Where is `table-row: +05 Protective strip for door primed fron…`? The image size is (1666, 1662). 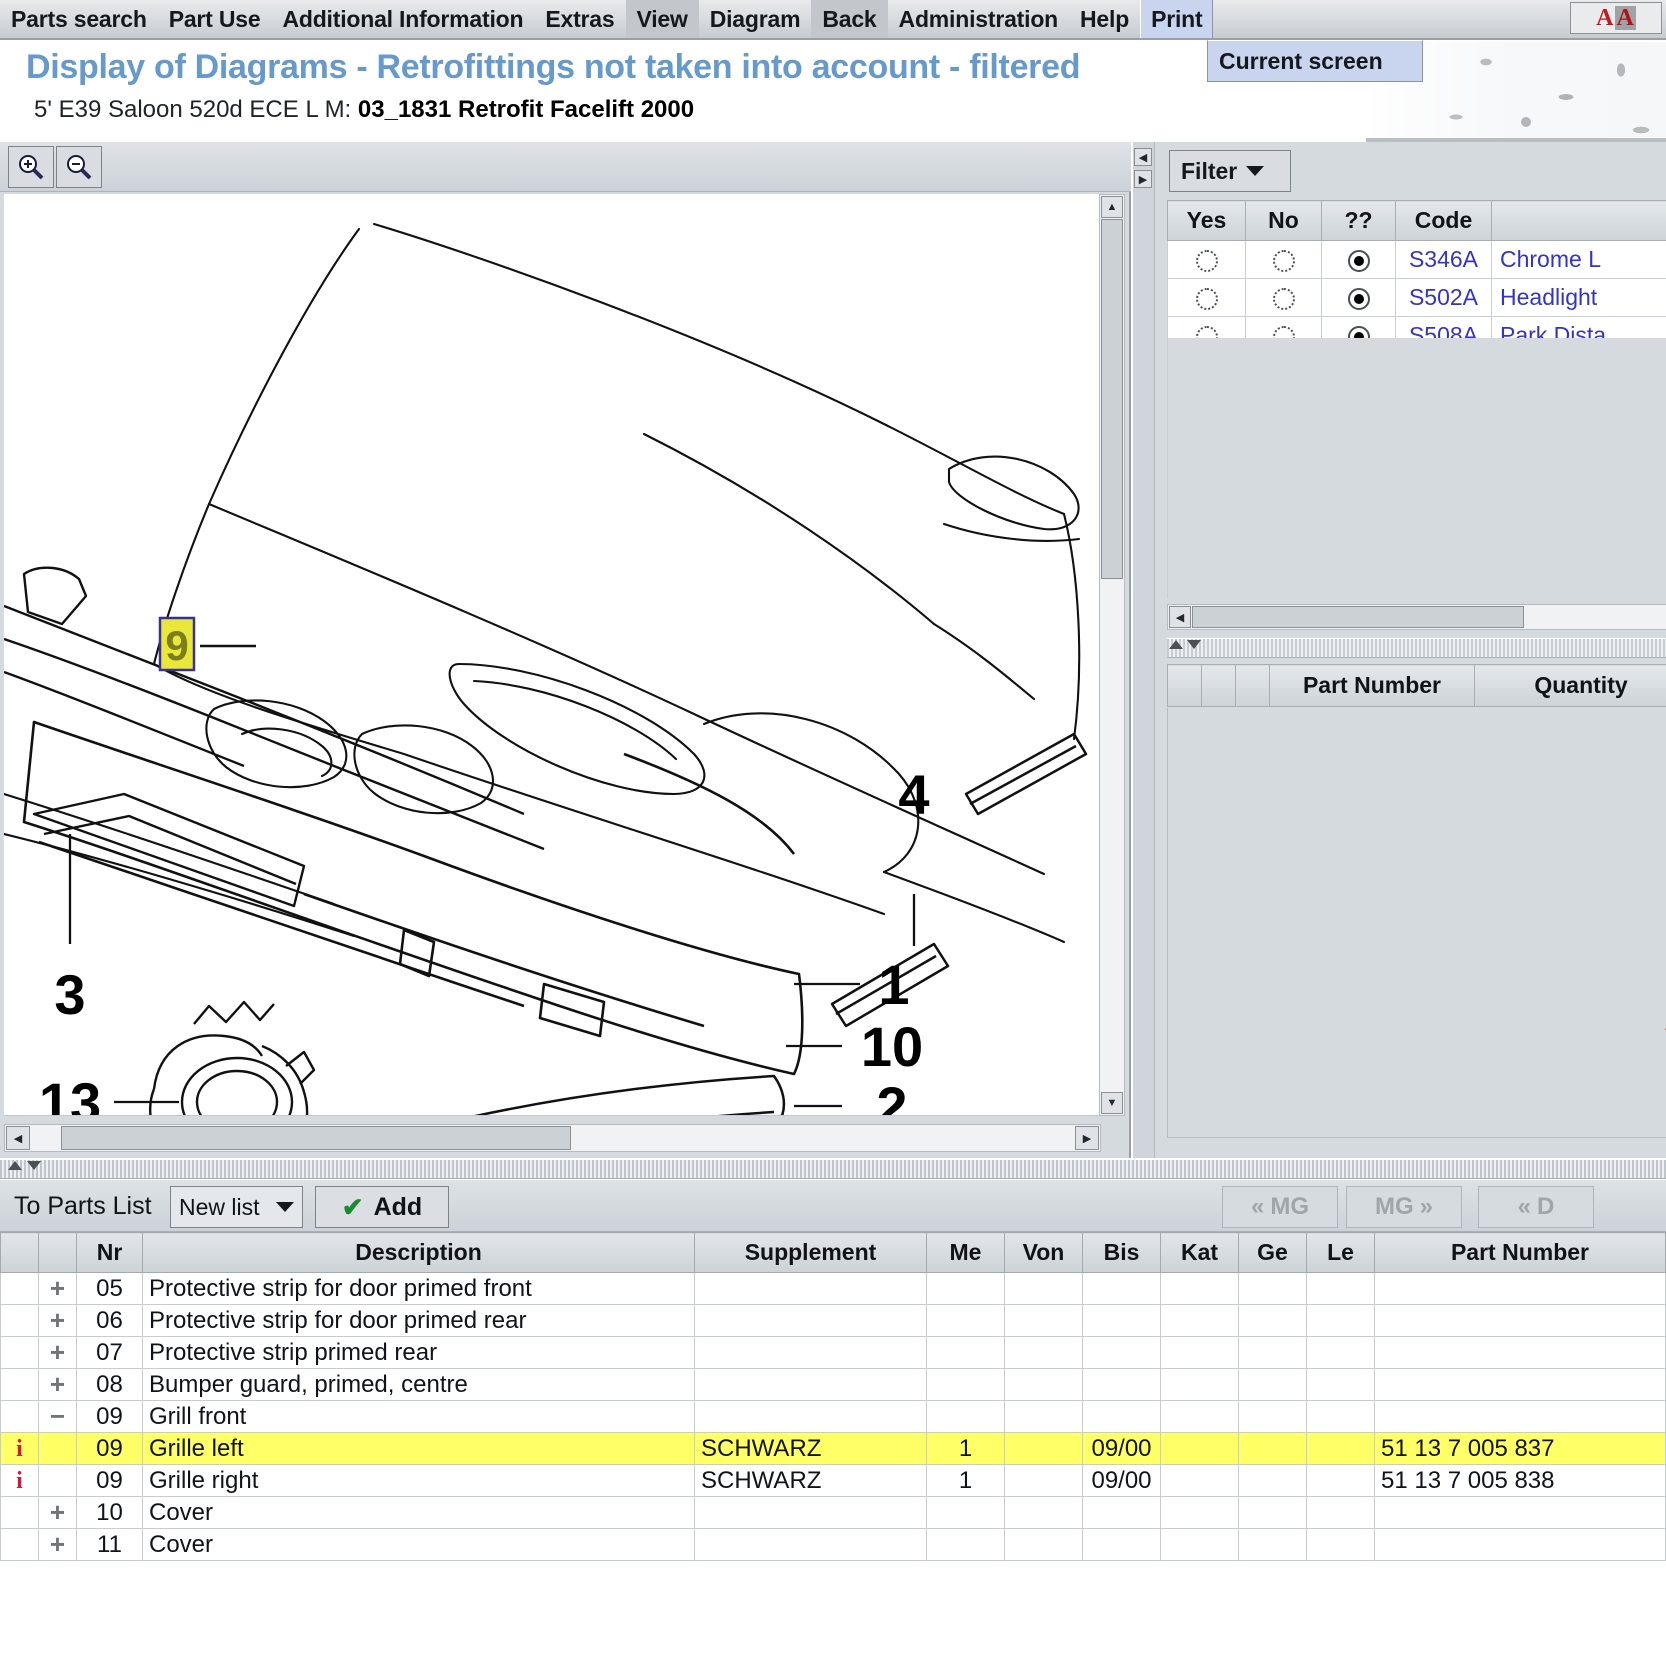 table-row: +05 Protective strip for door primed fron… is located at coordinates (833, 1288).